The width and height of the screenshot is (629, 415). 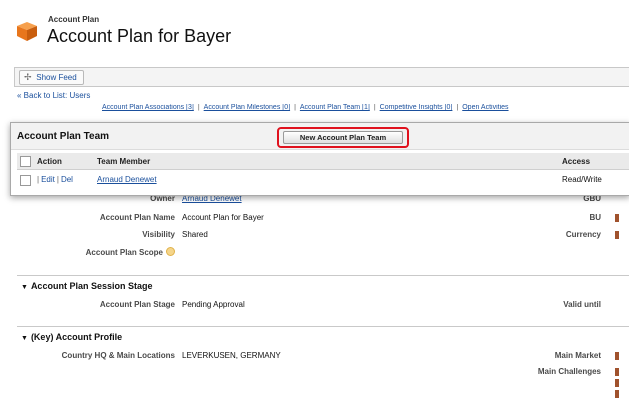 What do you see at coordinates (213, 304) in the screenshot?
I see `account-plan-stage-value: Pending Approval` at bounding box center [213, 304].